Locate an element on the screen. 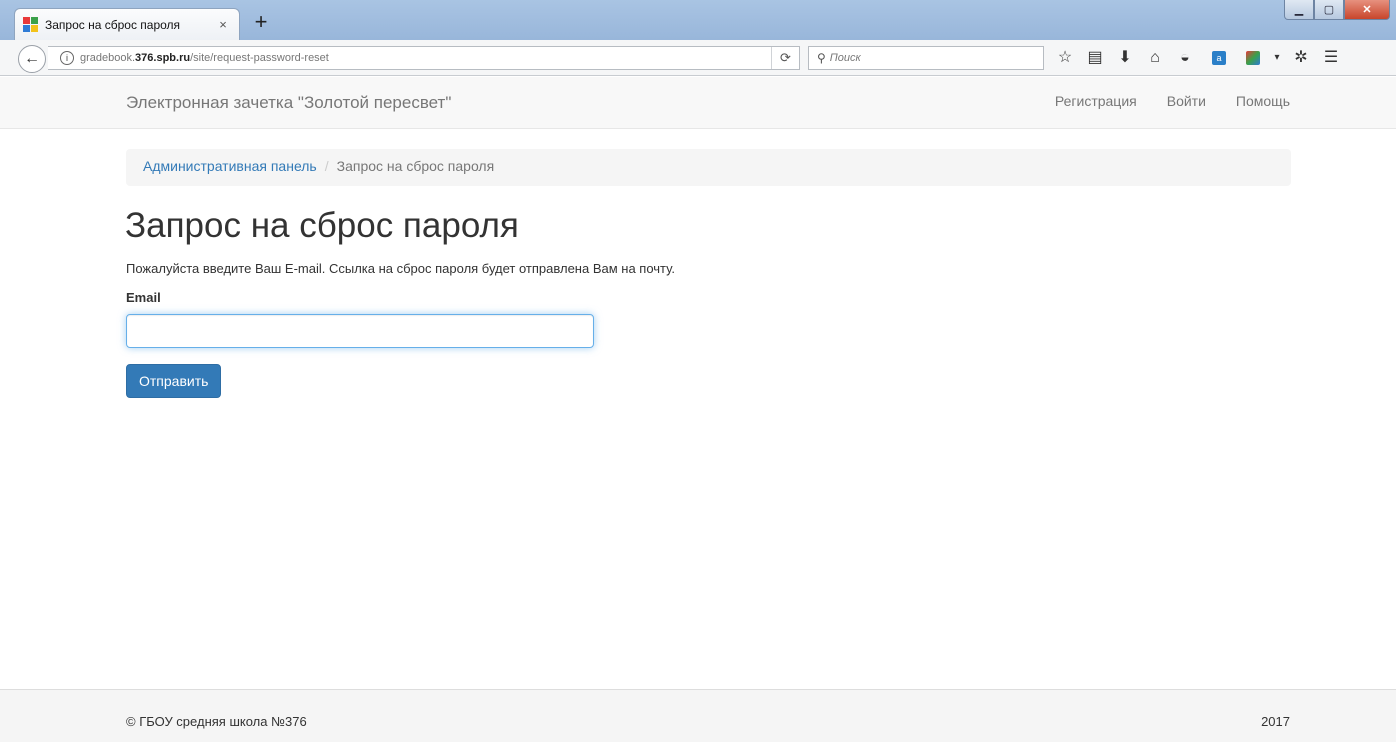  page-title: Запрос на сброс пароля is located at coordinates (322, 225).